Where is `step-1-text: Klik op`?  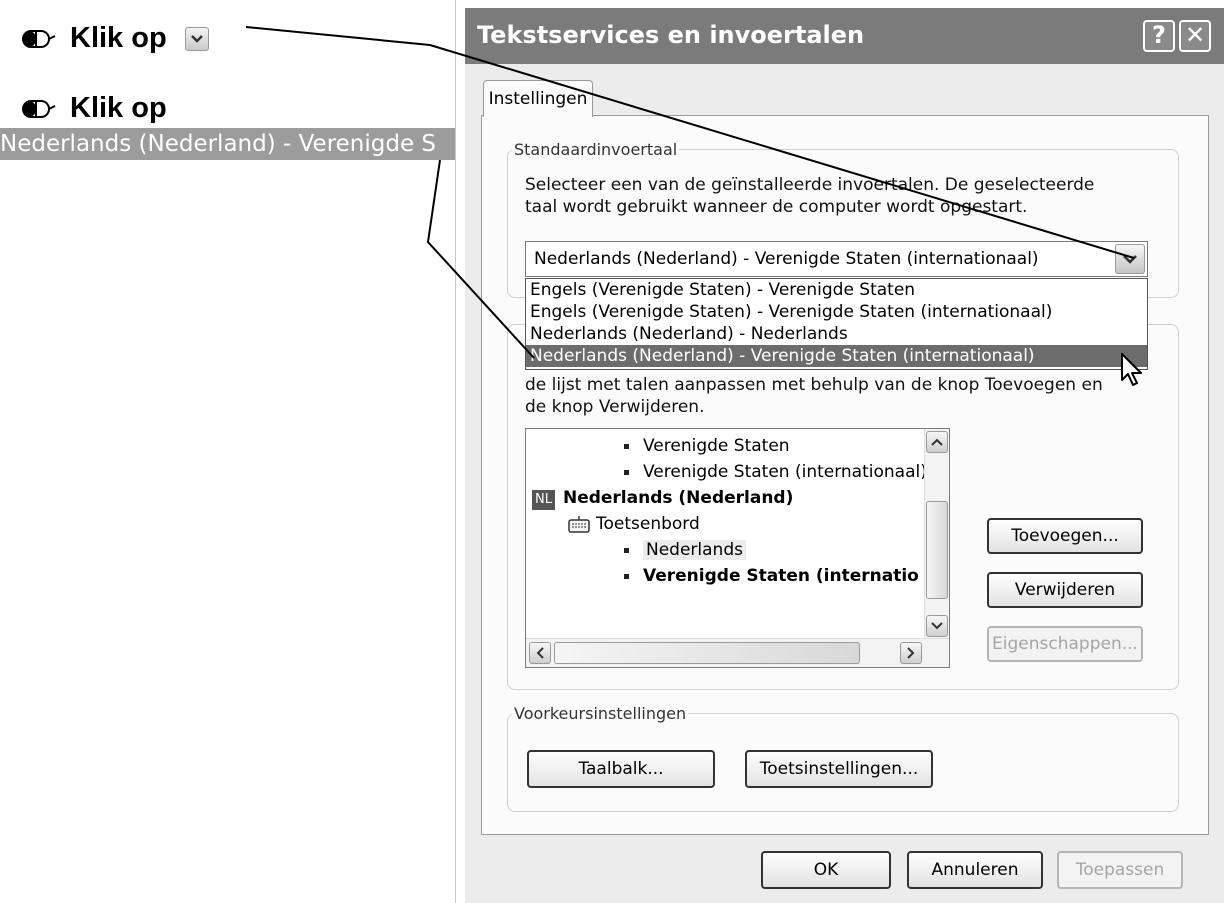 step-1-text: Klik op is located at coordinates (118, 38).